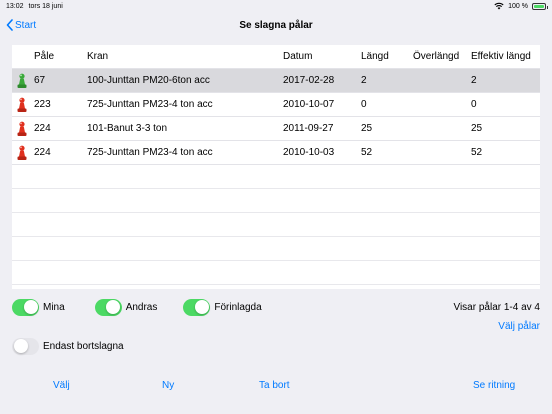 This screenshot has height=414, width=552. What do you see at coordinates (367, 152) in the screenshot?
I see `cell-langd: 52` at bounding box center [367, 152].